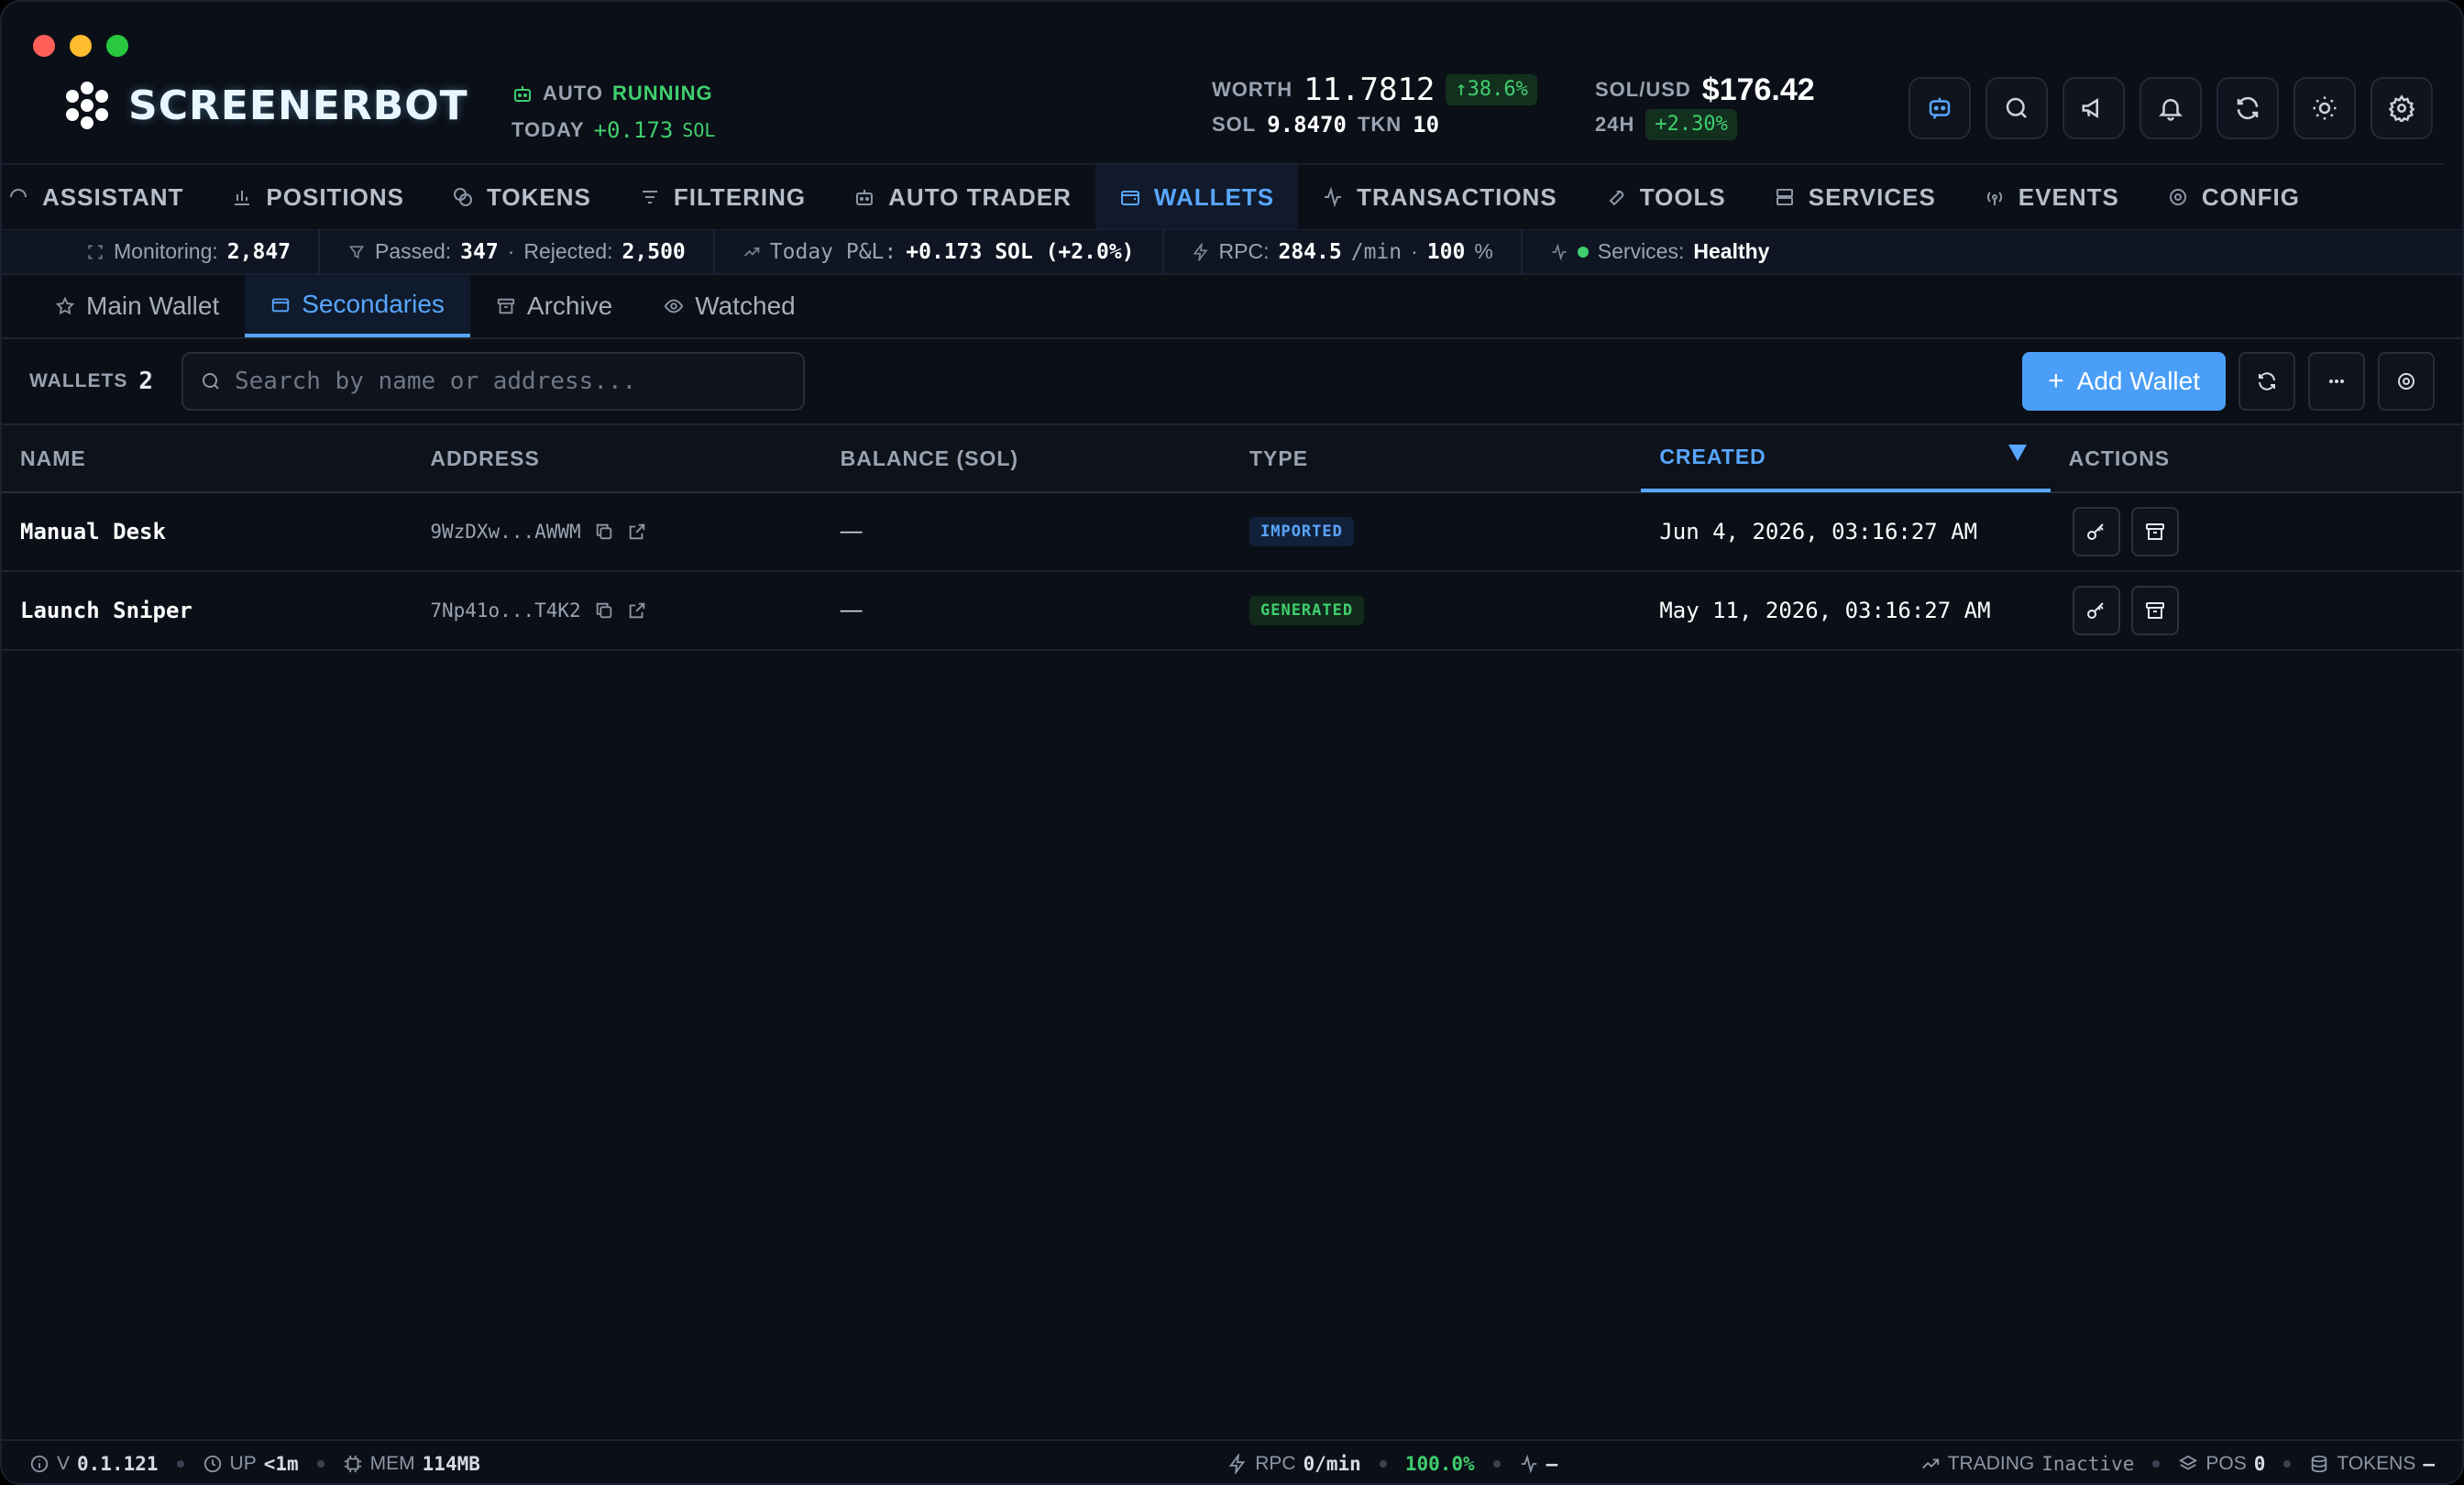 The width and height of the screenshot is (2464, 1485). I want to click on activity-icon, so click(1559, 251).